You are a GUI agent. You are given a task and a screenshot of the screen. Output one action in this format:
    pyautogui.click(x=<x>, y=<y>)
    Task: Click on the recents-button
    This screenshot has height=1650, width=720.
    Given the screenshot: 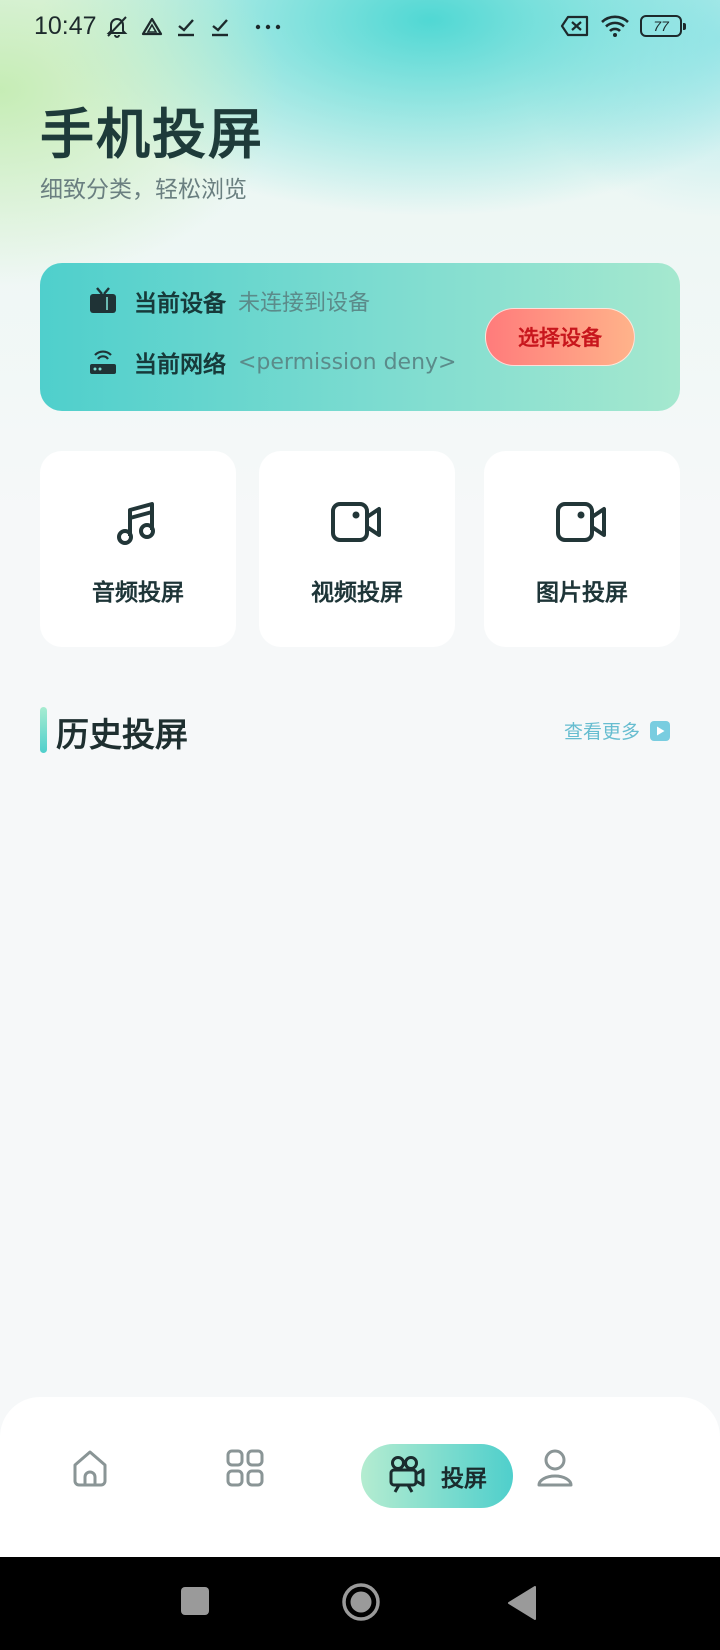 What is the action you would take?
    pyautogui.click(x=195, y=1603)
    